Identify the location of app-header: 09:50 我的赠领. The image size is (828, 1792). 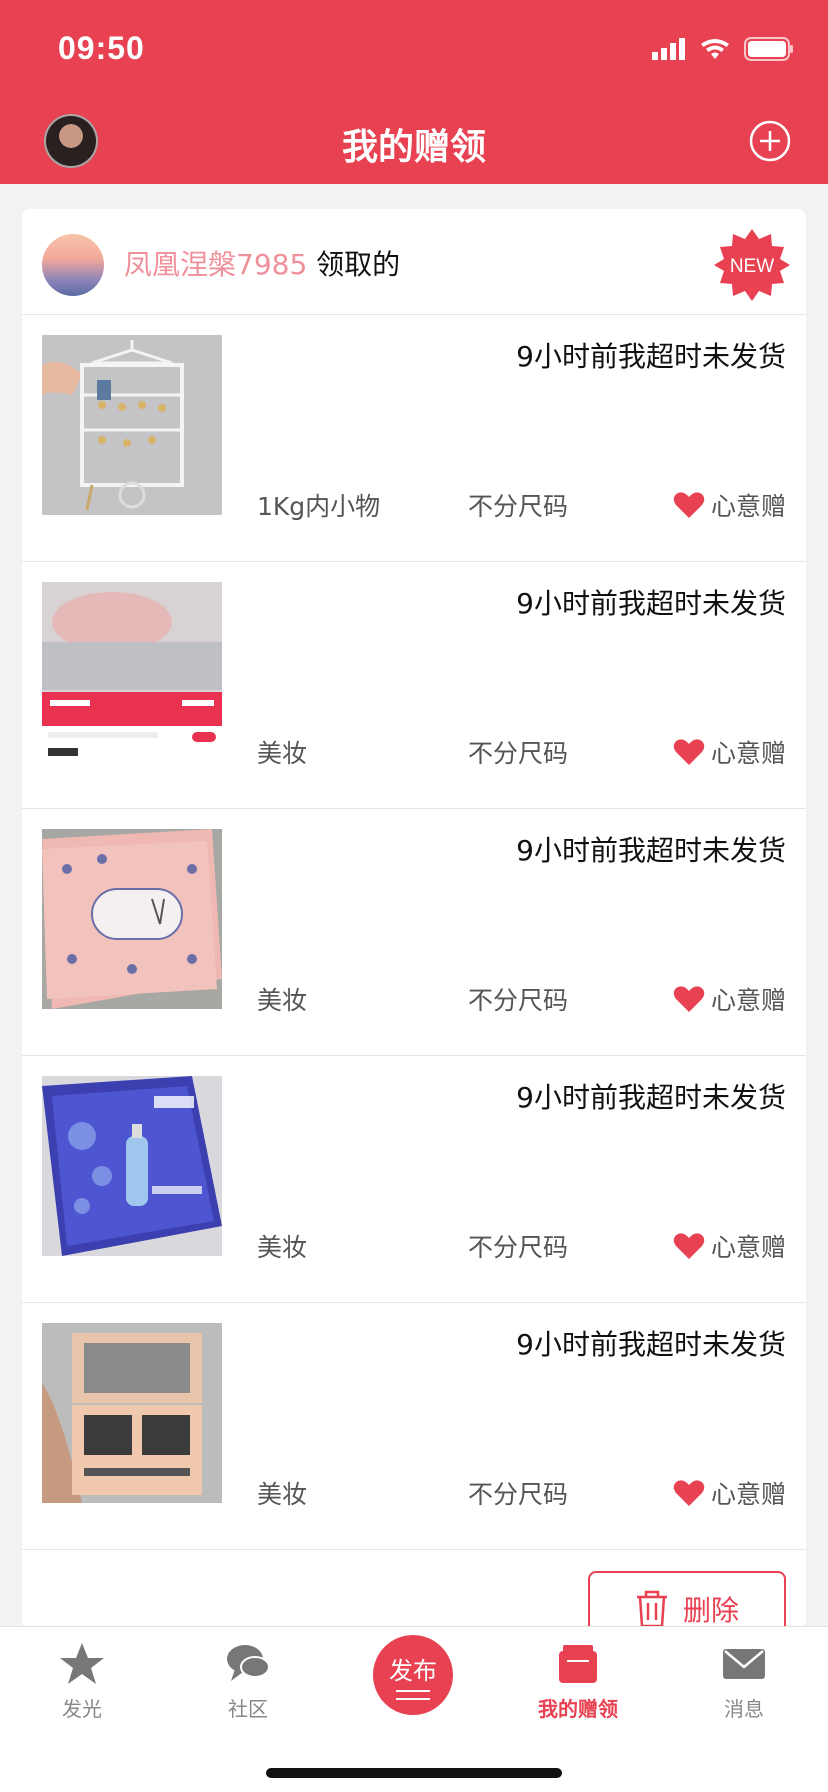
(414, 92).